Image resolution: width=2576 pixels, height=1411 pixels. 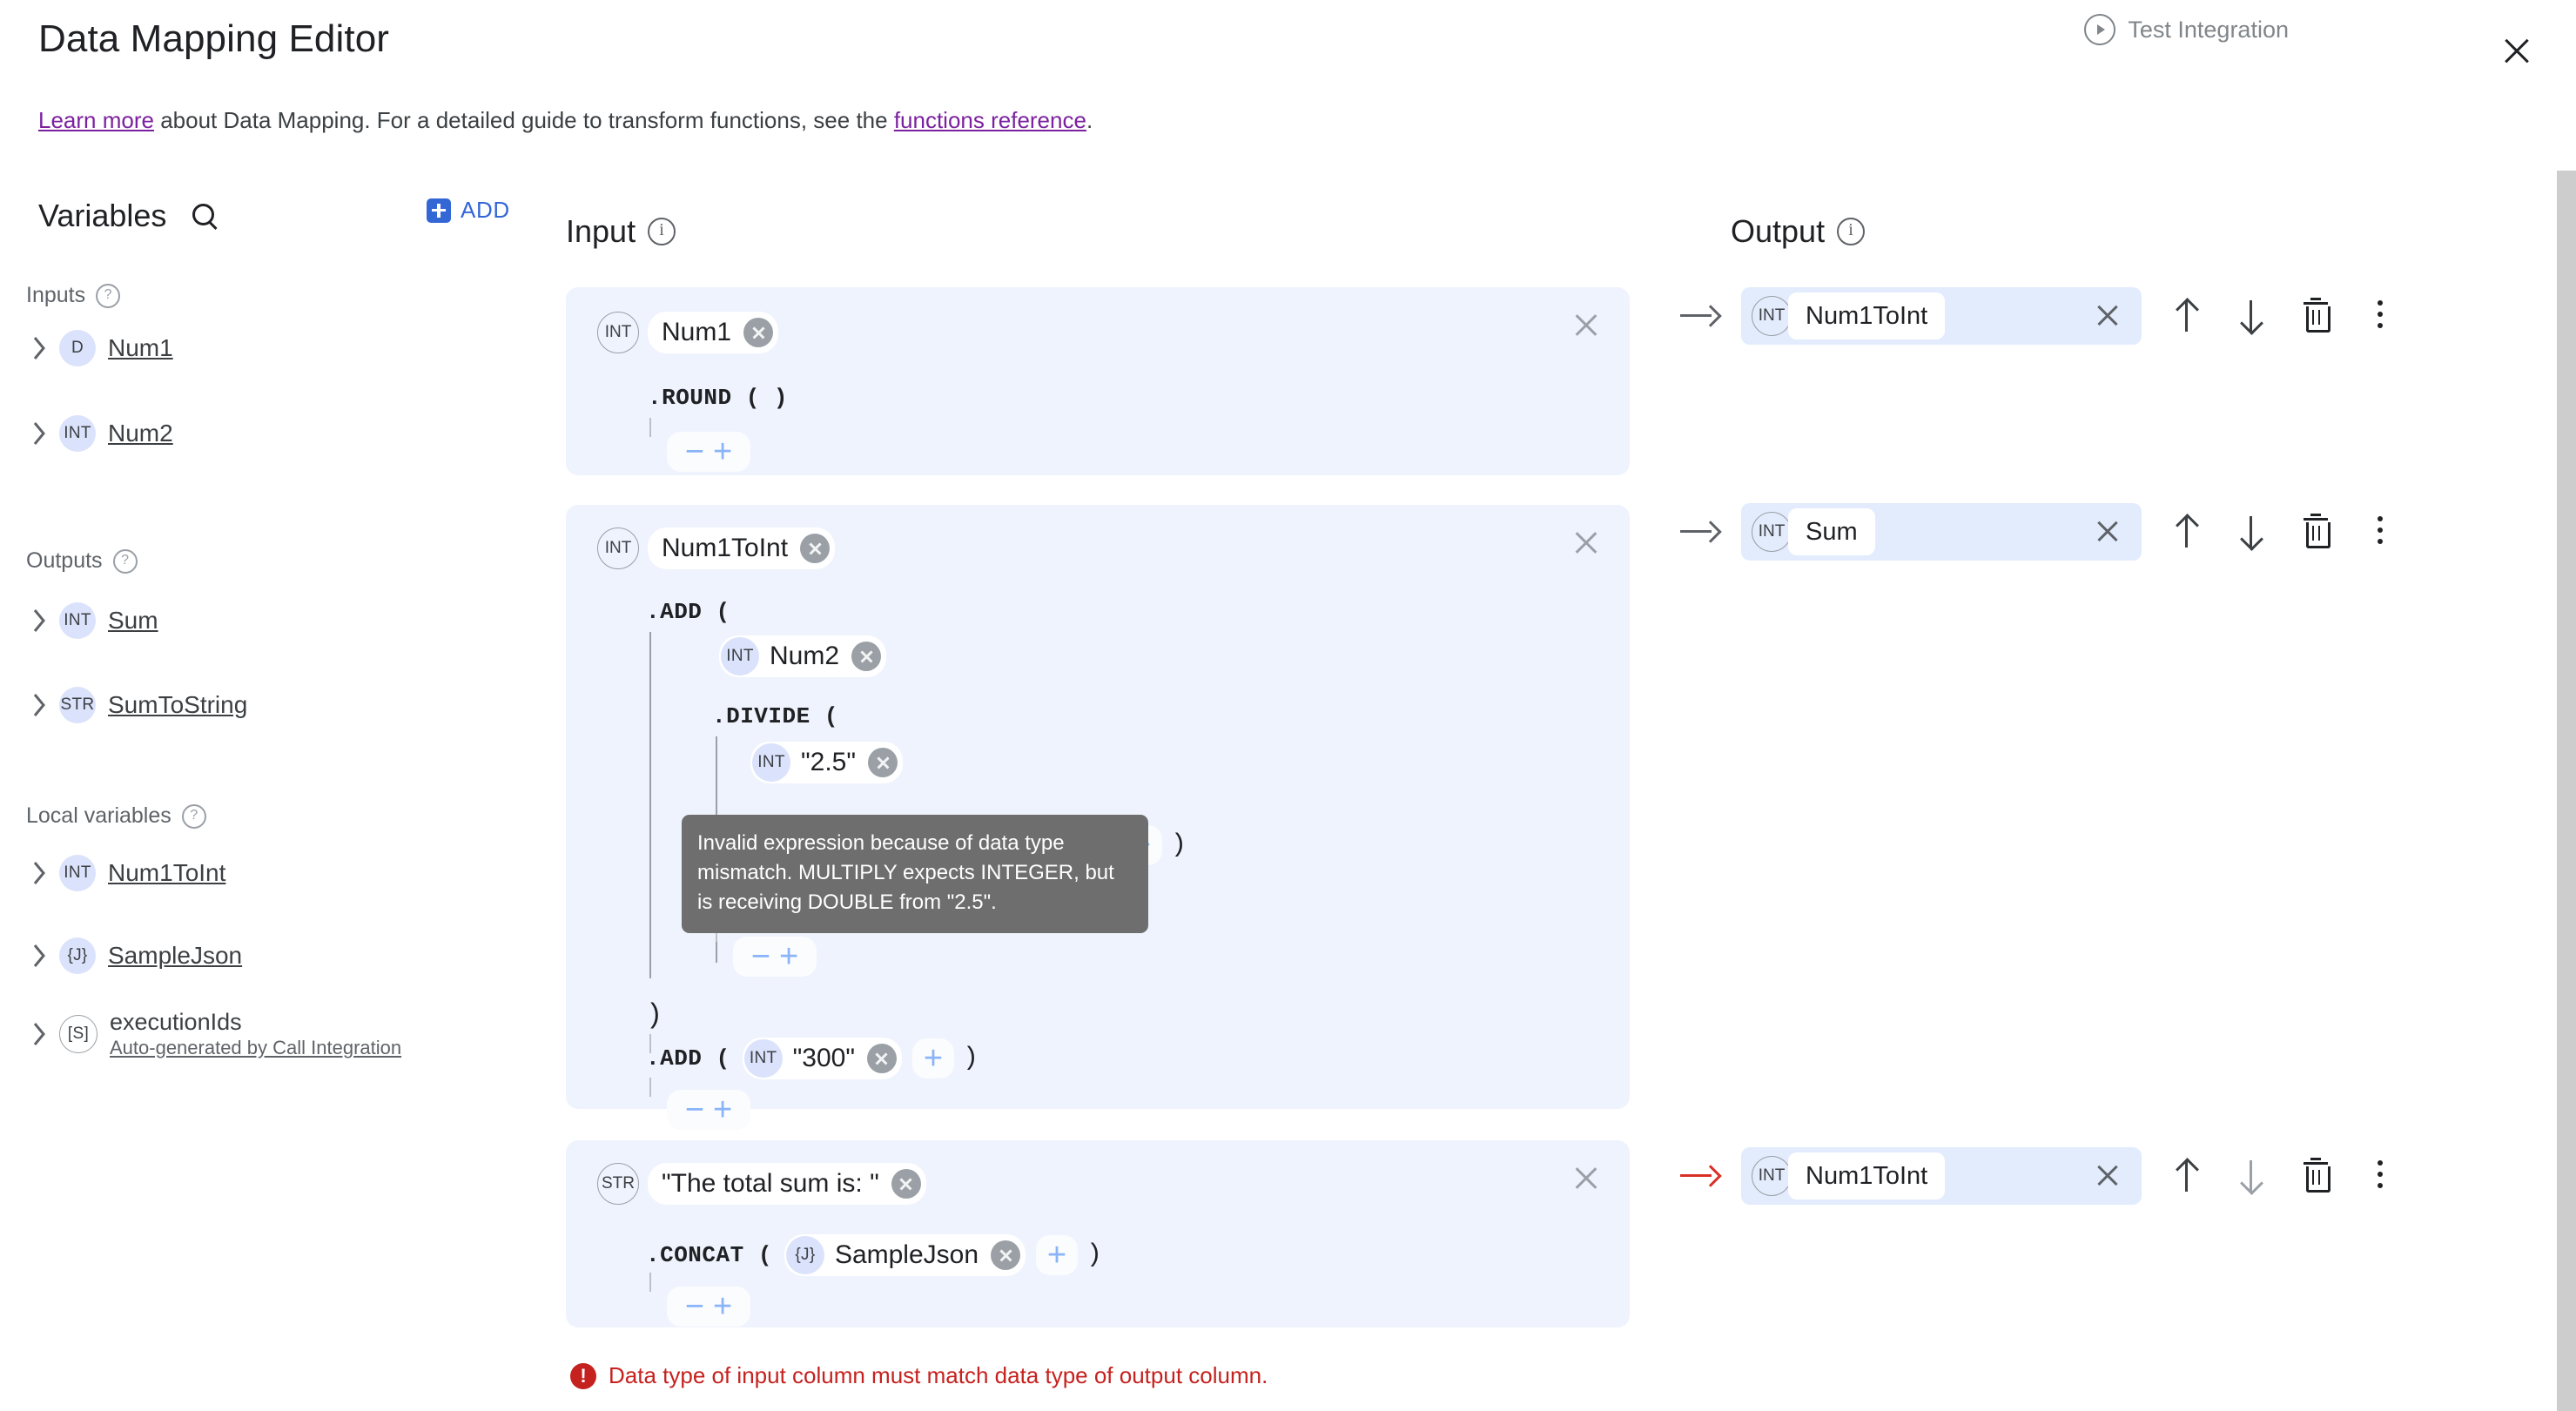 What do you see at coordinates (140, 433) in the screenshot?
I see `variable-name: Num2` at bounding box center [140, 433].